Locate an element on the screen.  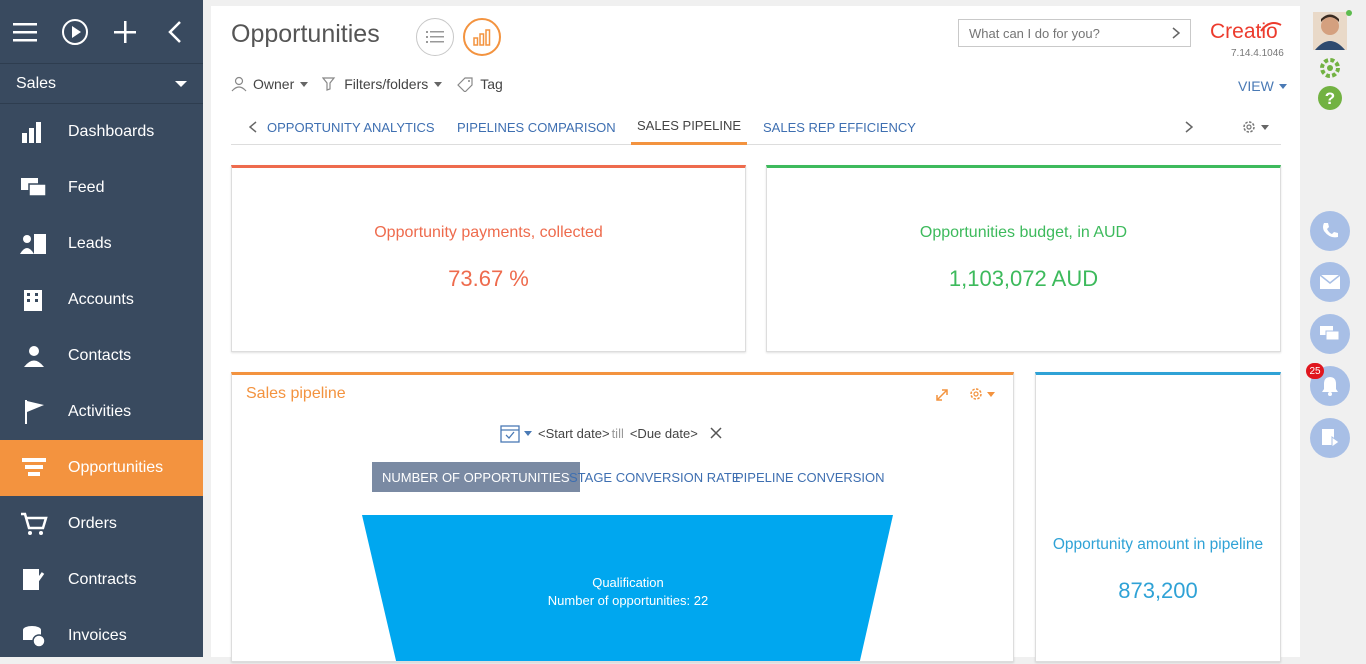
help-icon: ? is located at coordinates (1330, 98).